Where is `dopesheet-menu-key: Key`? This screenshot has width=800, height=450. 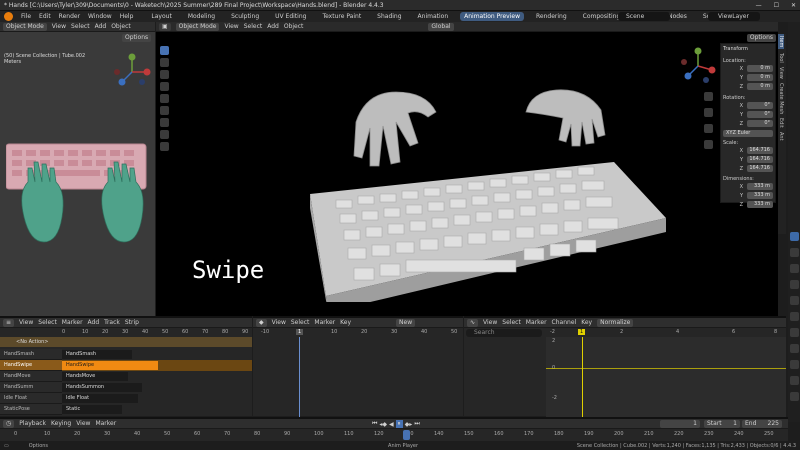 dopesheet-menu-key: Key is located at coordinates (345, 322).